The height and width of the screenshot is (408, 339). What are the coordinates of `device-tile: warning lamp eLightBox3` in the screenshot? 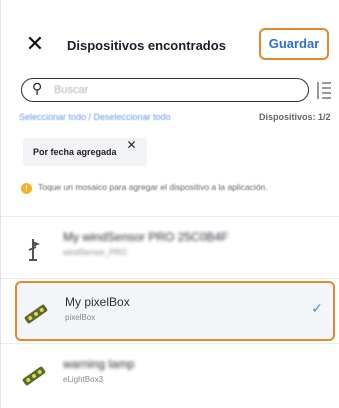 It's located at (175, 375).